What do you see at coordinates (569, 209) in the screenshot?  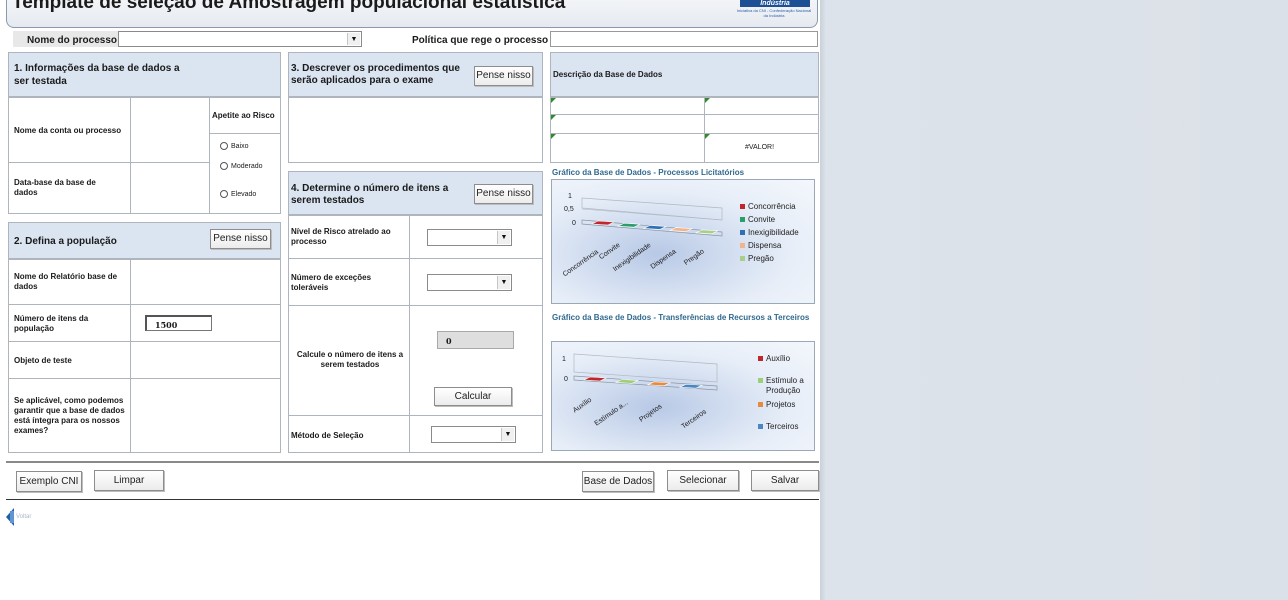 I see `chart1-ytick-05: 0,5` at bounding box center [569, 209].